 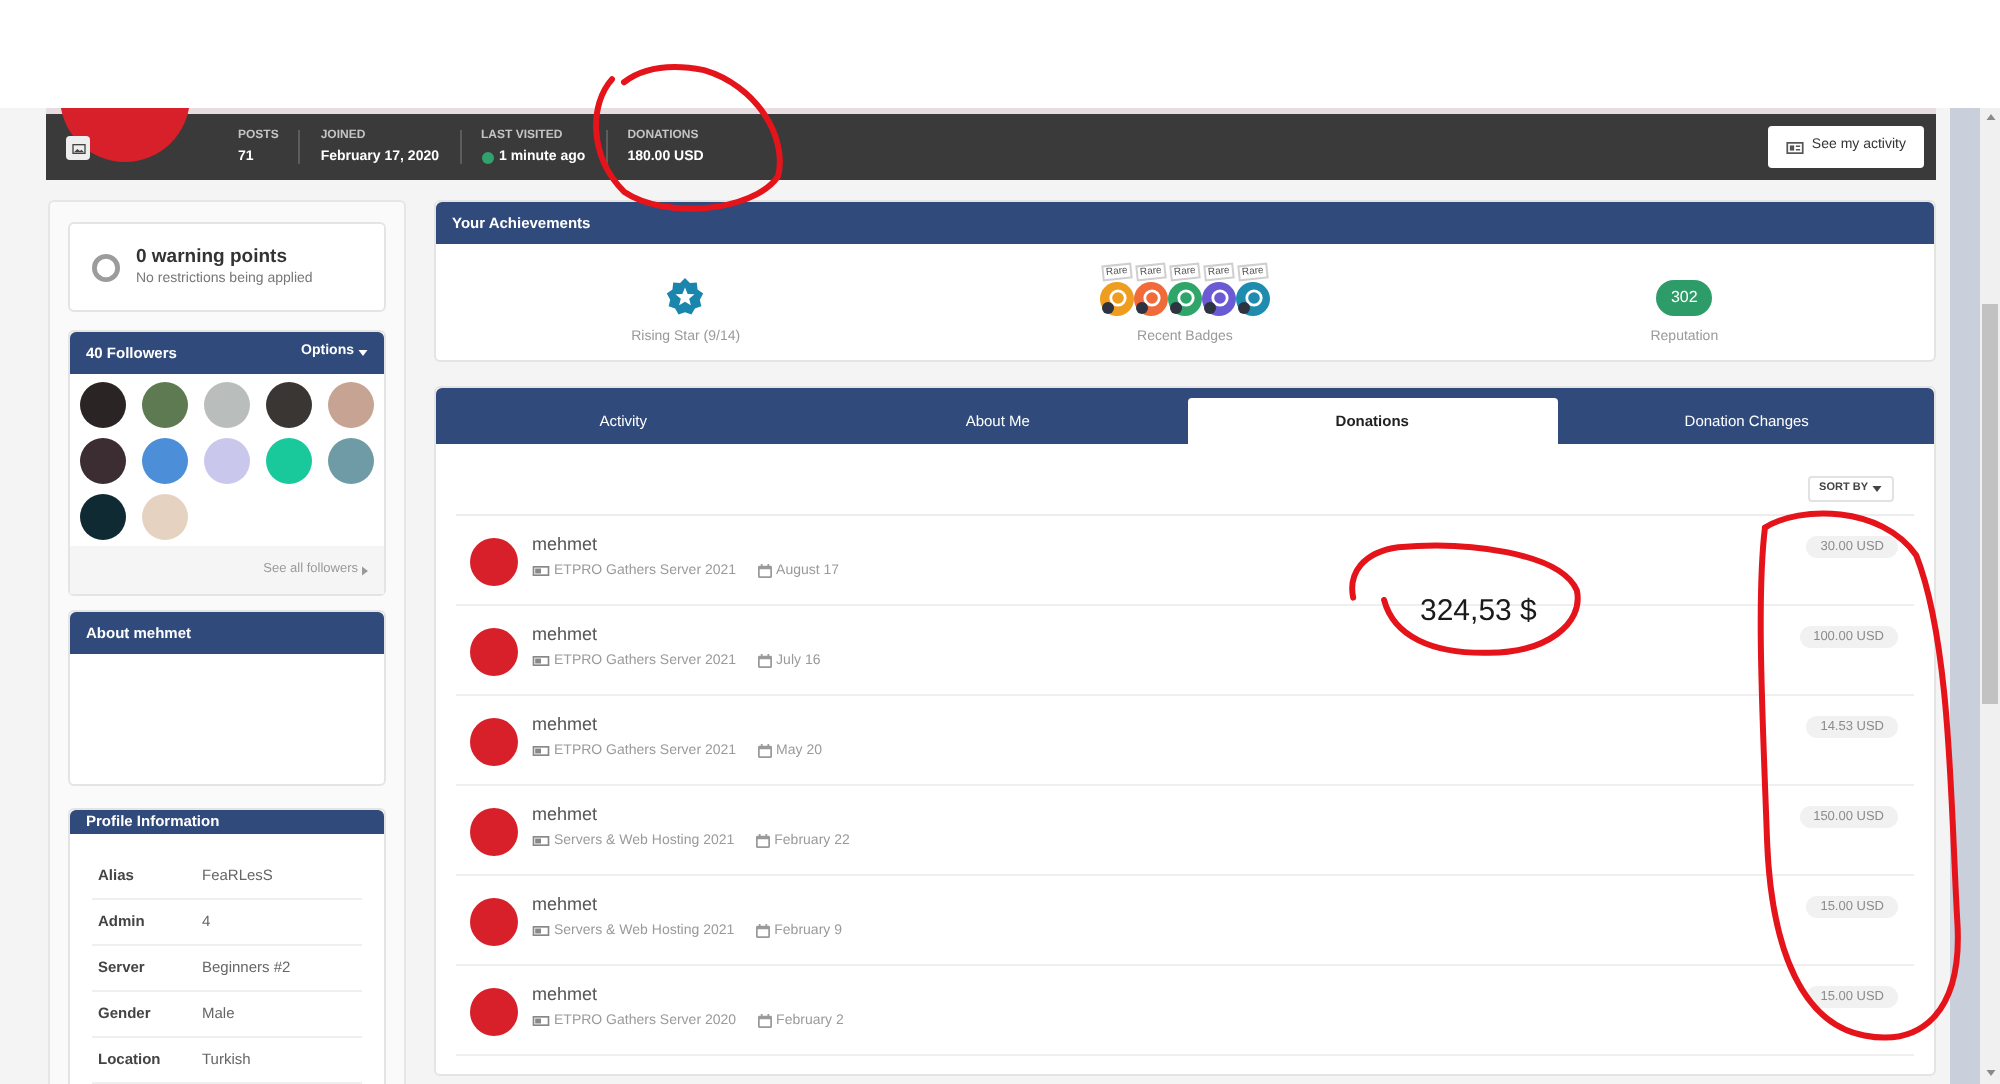 I want to click on image-icon, so click(x=78, y=148).